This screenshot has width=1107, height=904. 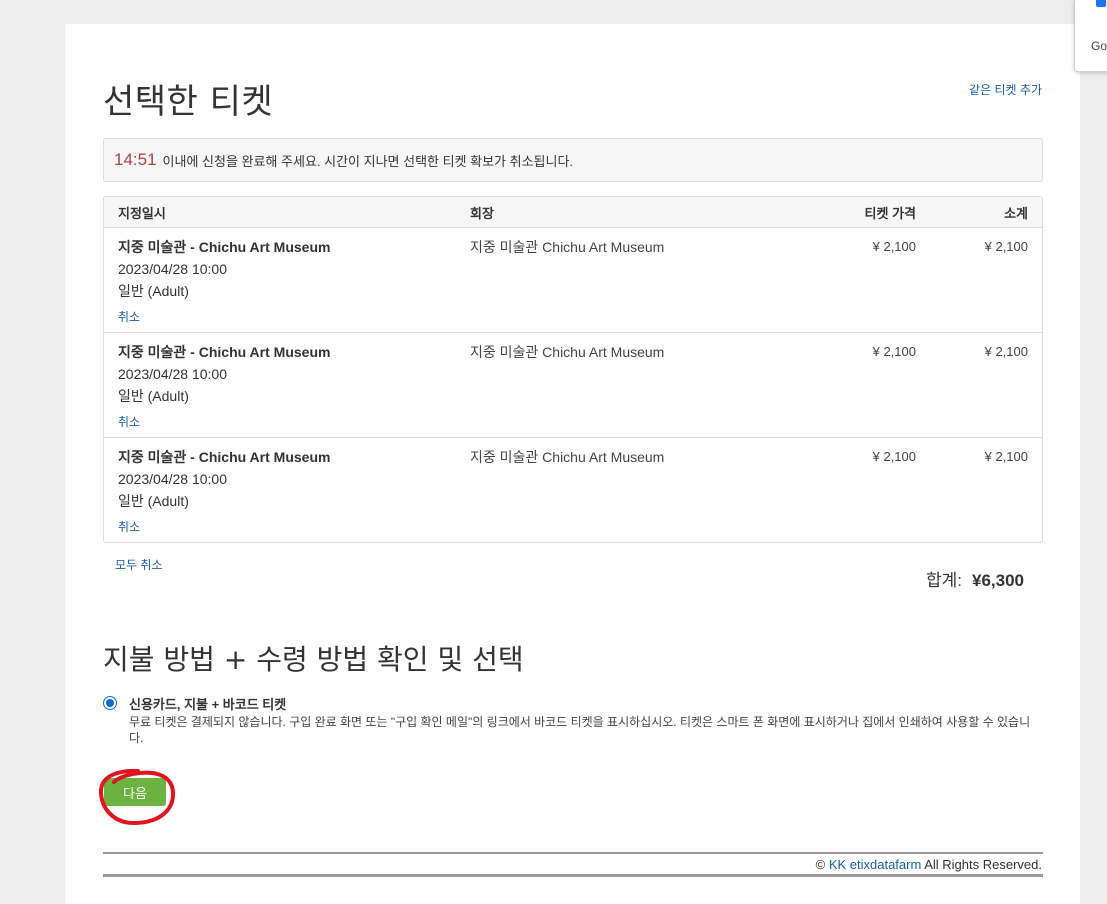 What do you see at coordinates (1099, 46) in the screenshot?
I see `popup-text: Go` at bounding box center [1099, 46].